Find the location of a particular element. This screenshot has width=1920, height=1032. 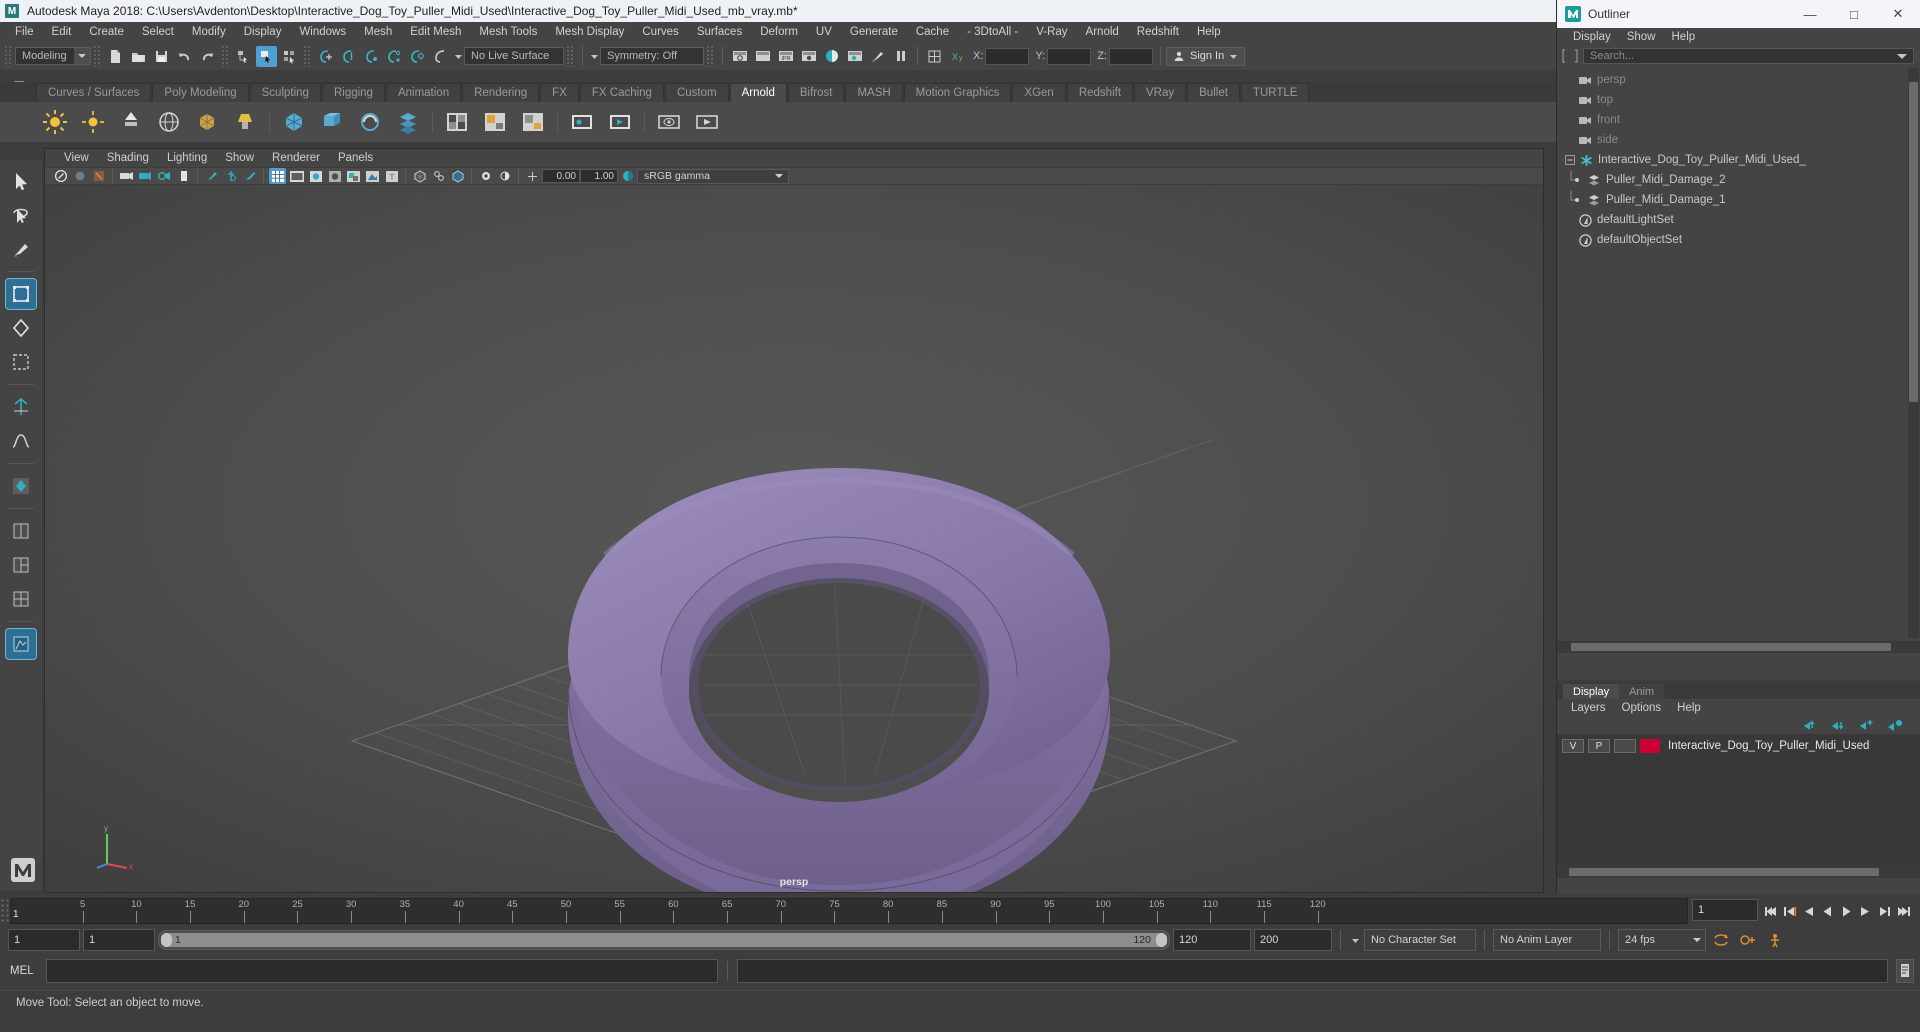

two-sided-lighting-icon is located at coordinates (145, 176).